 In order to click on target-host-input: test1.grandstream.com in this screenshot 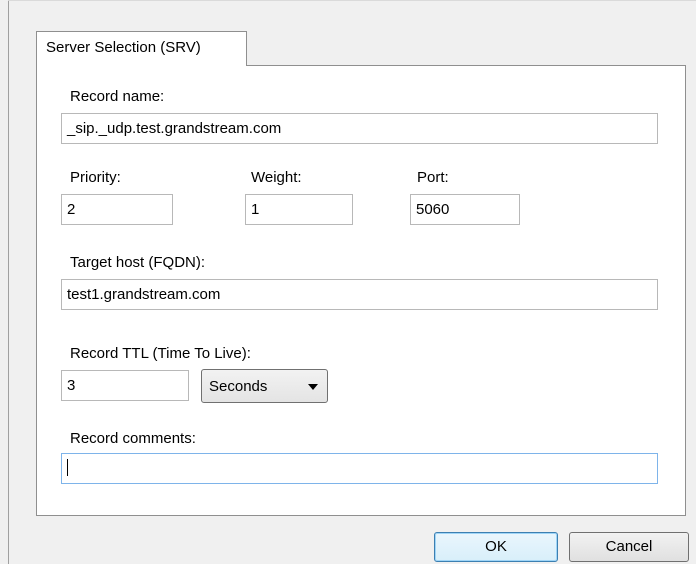, I will do `click(359, 294)`.